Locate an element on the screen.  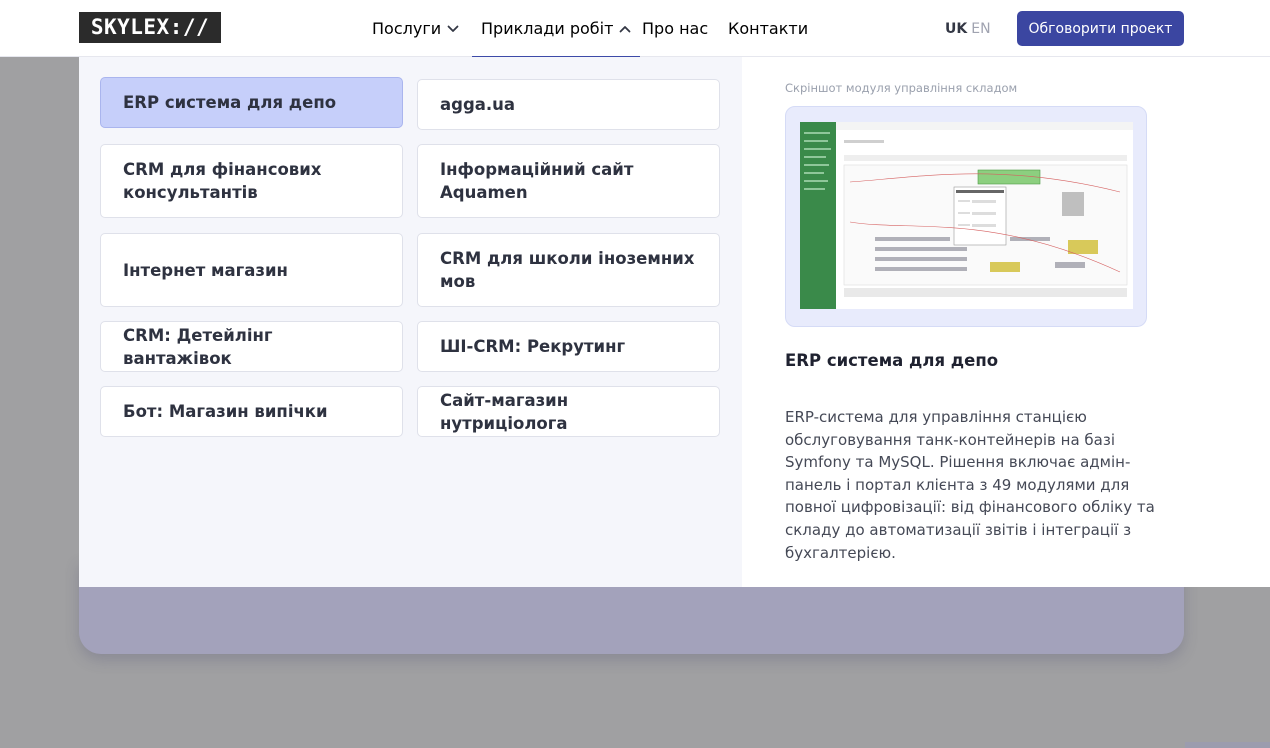
warehouse-module-screenshot is located at coordinates (966, 215).